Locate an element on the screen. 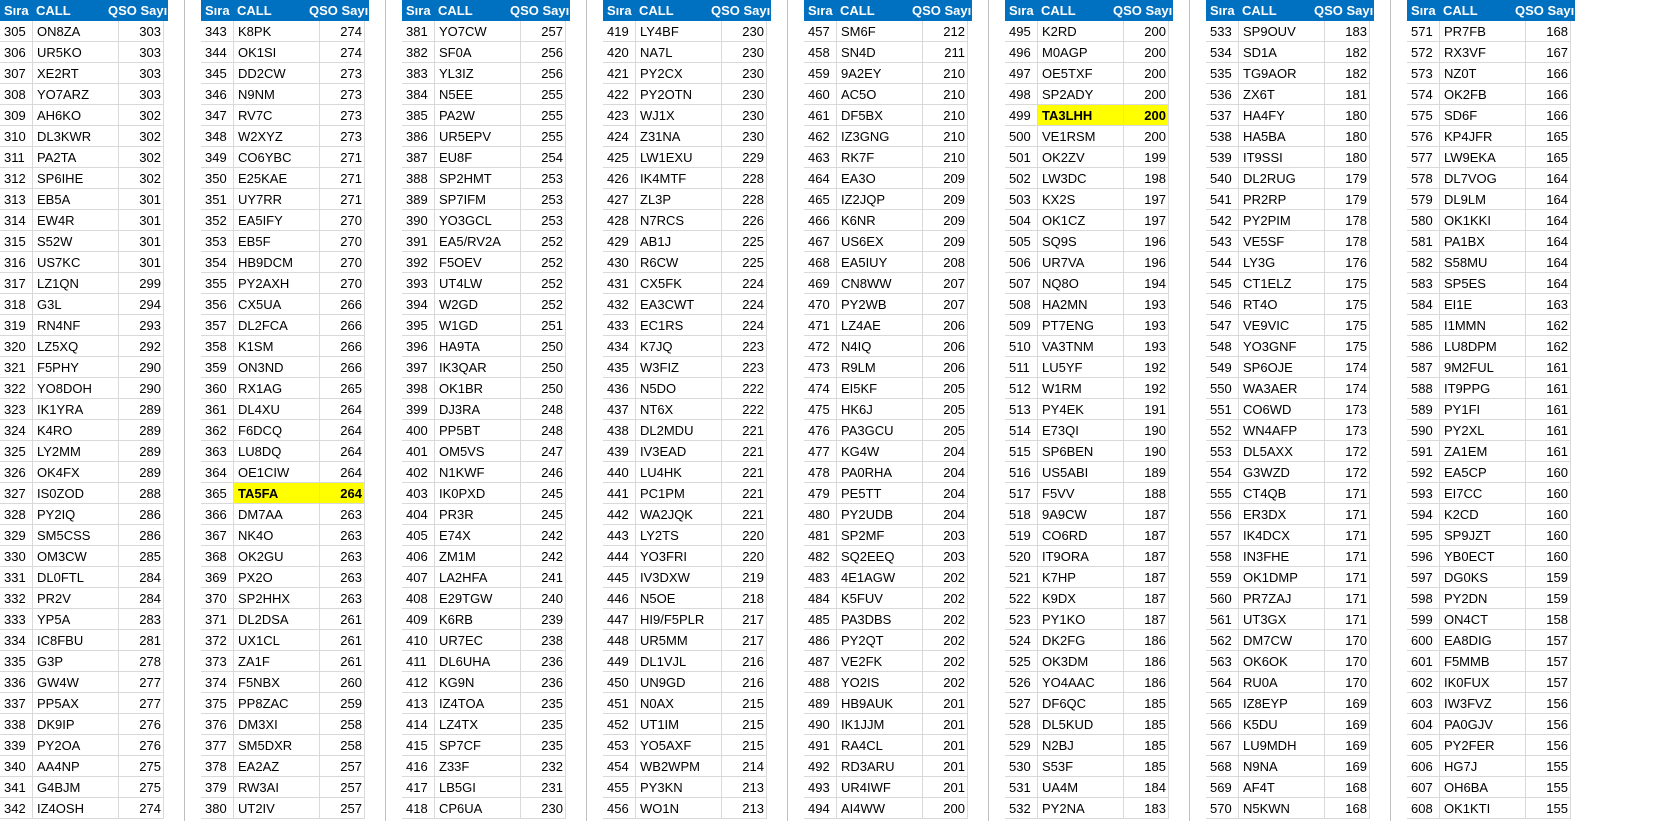  callsign-cell: VE9VIC is located at coordinates (1281, 325).